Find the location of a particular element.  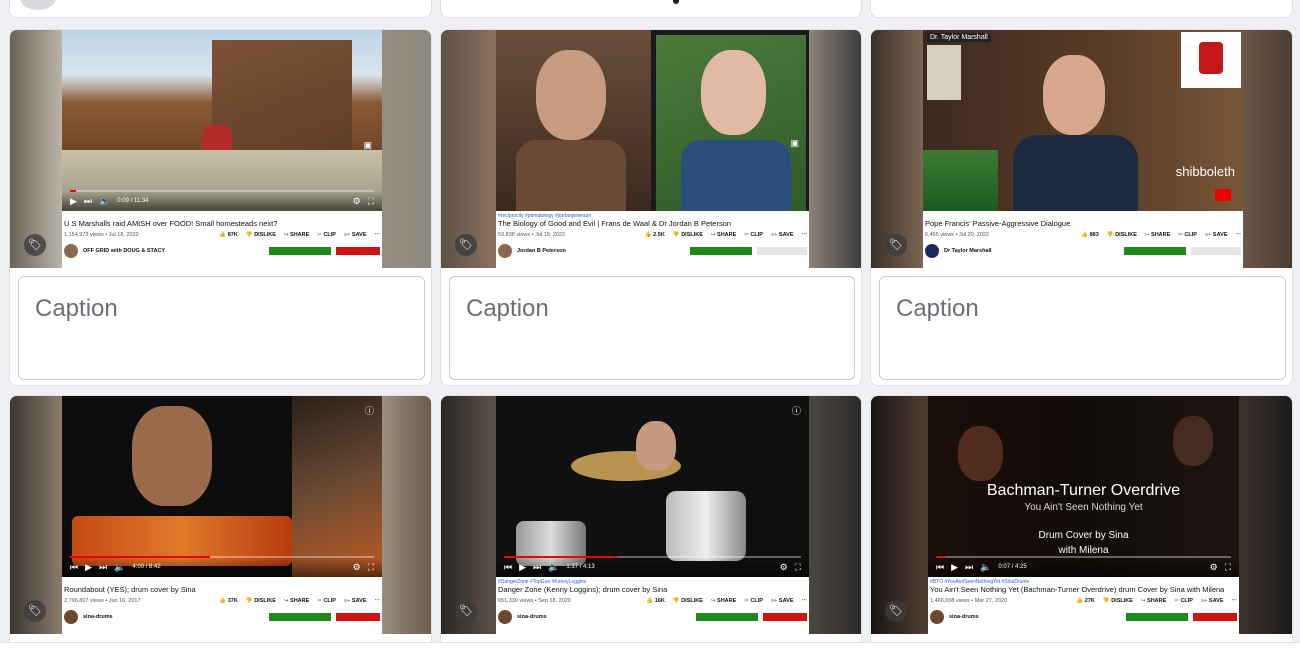

video-frame: ▣ is located at coordinates (652, 120).